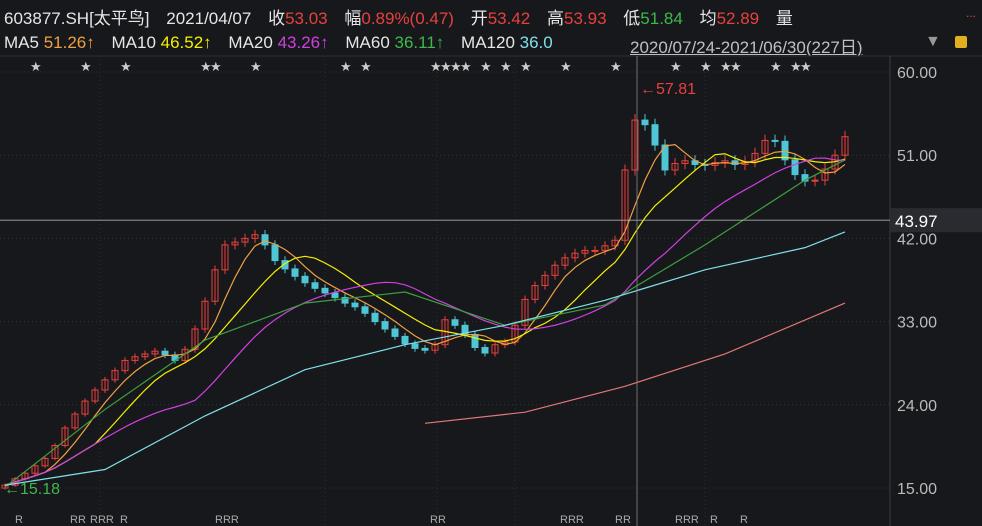 This screenshot has height=526, width=982. What do you see at coordinates (917, 489) in the screenshot?
I see `y-tick-label: 15.00` at bounding box center [917, 489].